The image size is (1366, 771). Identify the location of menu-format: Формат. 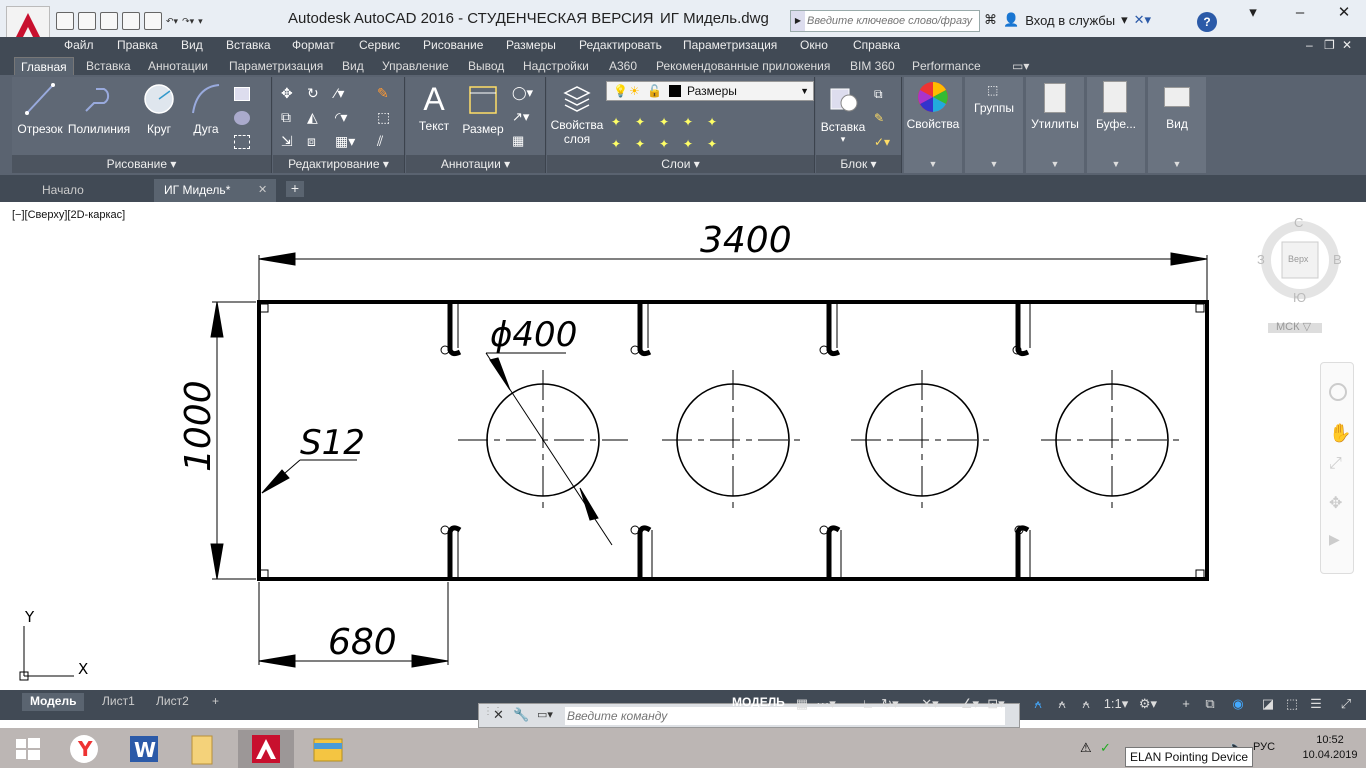
(313, 45).